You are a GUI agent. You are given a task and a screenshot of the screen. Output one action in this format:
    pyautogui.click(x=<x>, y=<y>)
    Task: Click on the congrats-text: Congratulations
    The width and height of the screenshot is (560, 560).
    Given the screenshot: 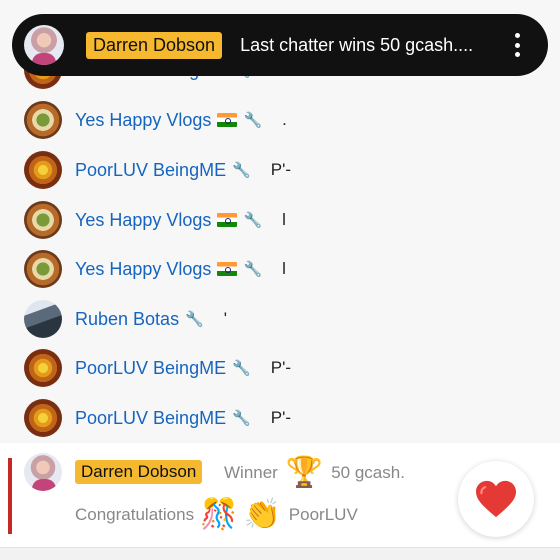 What is the action you would take?
    pyautogui.click(x=135, y=514)
    